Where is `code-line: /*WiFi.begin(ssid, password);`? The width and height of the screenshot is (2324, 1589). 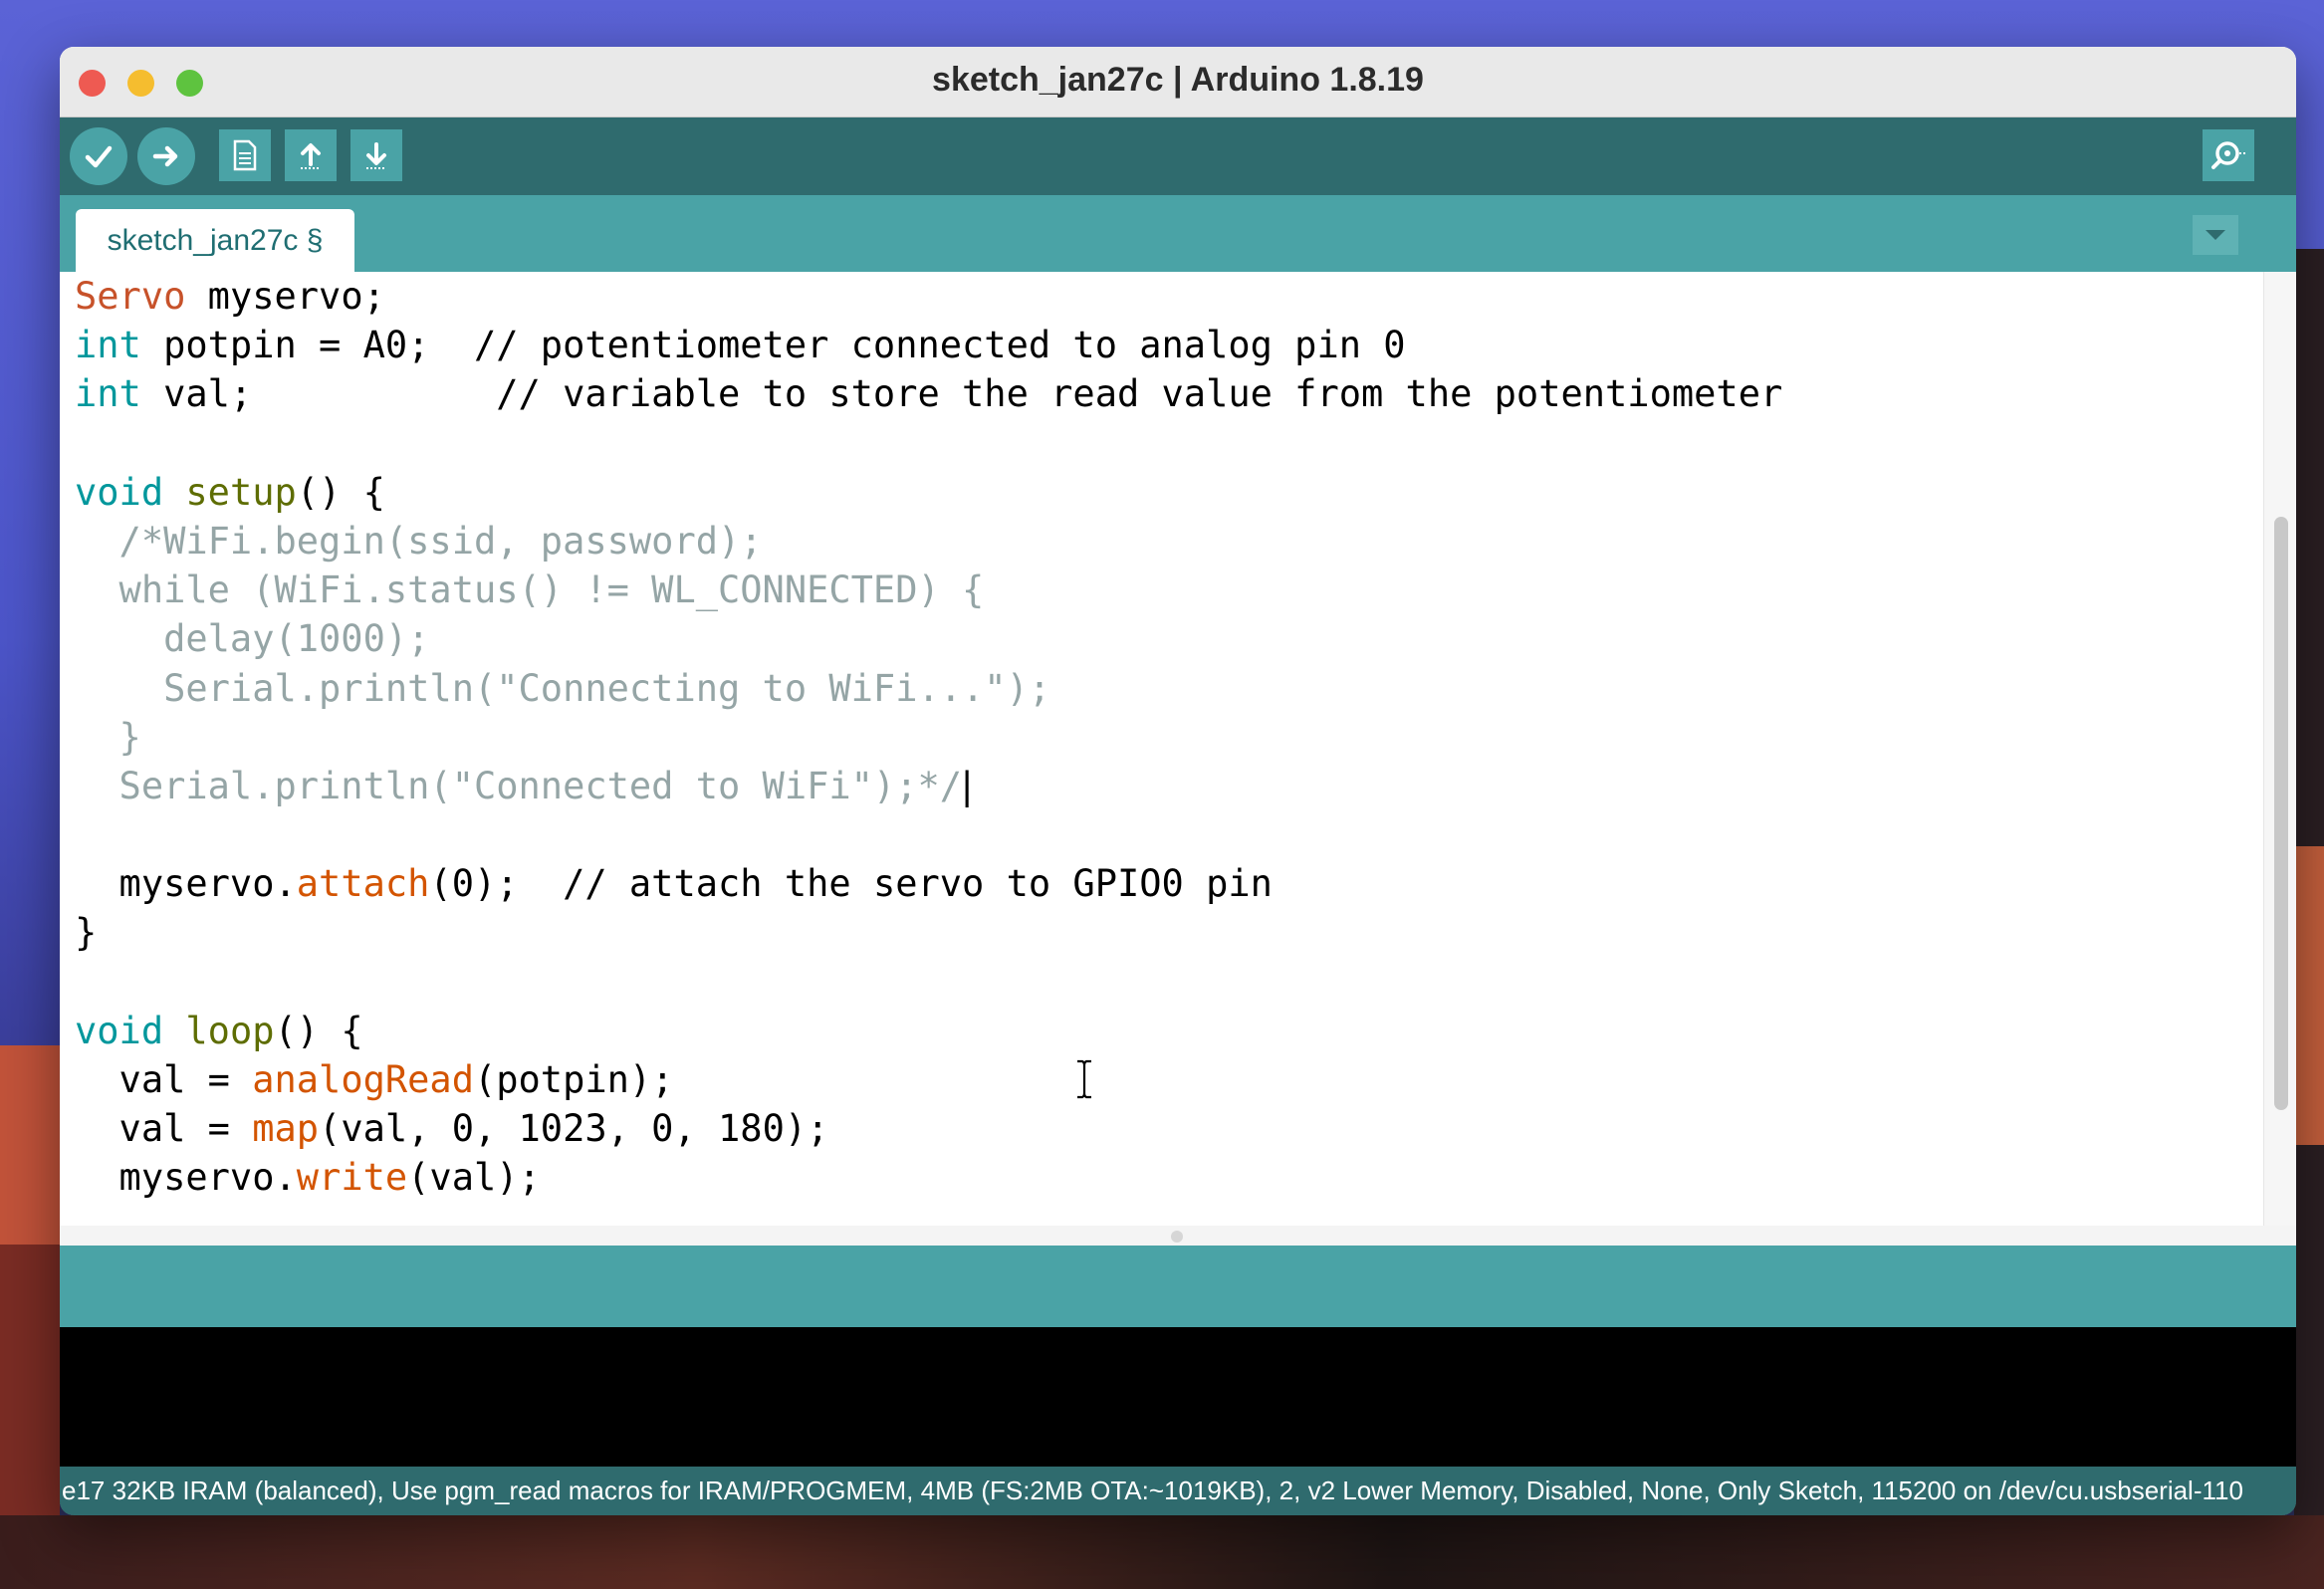 code-line: /*WiFi.begin(ssid, password); is located at coordinates (928, 541).